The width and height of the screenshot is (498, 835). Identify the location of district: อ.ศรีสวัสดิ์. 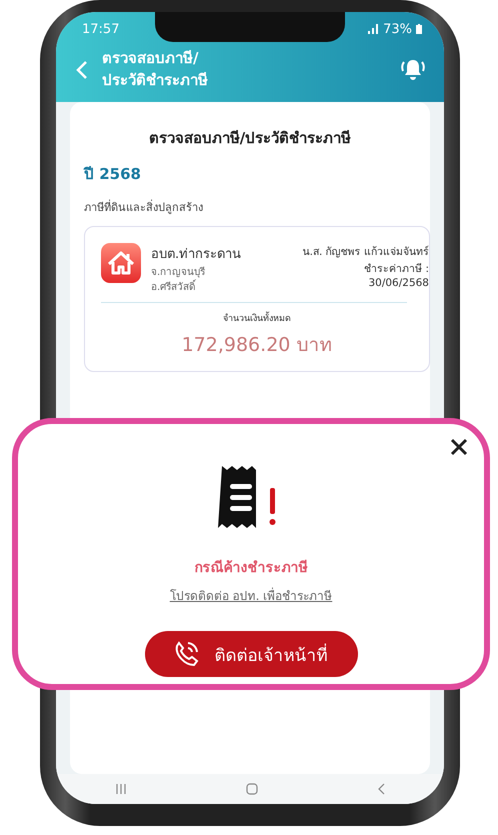
(196, 286).